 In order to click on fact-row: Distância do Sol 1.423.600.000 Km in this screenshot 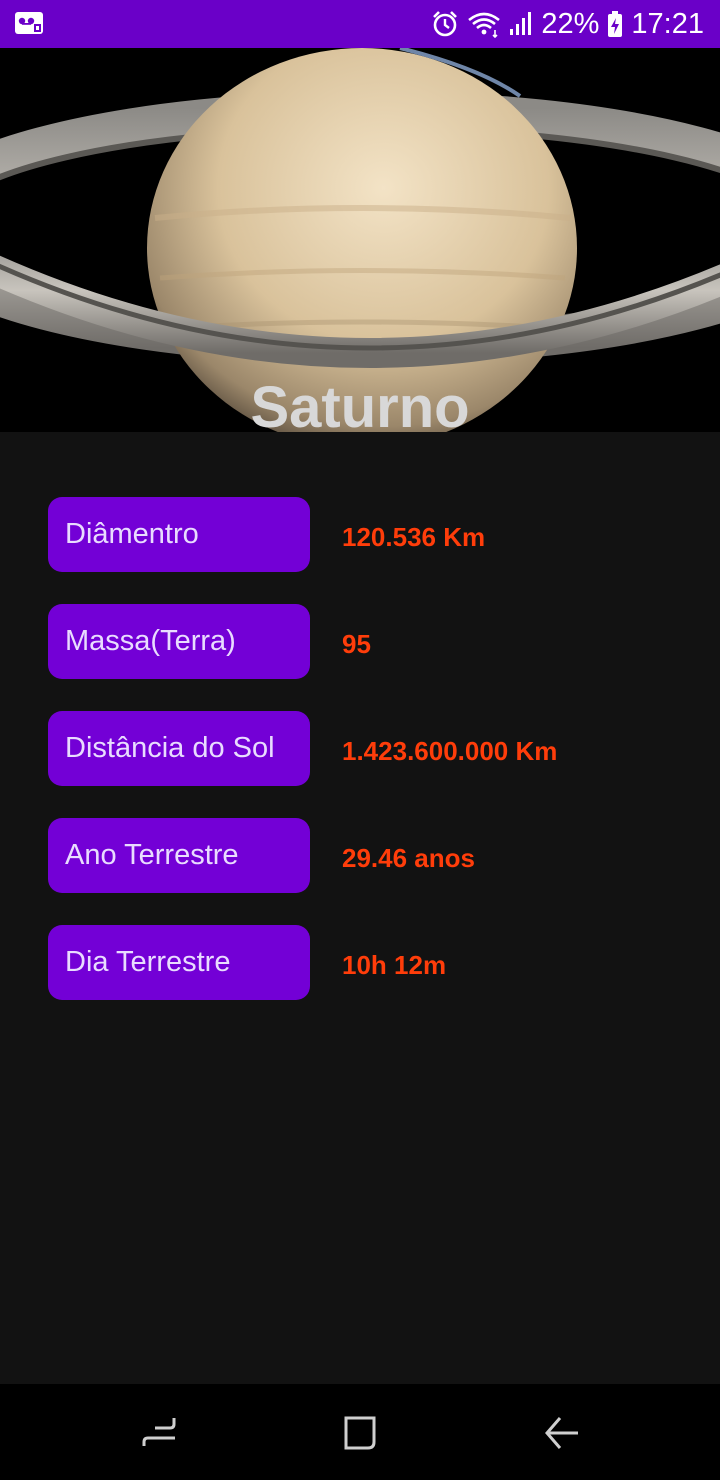, I will do `click(368, 748)`.